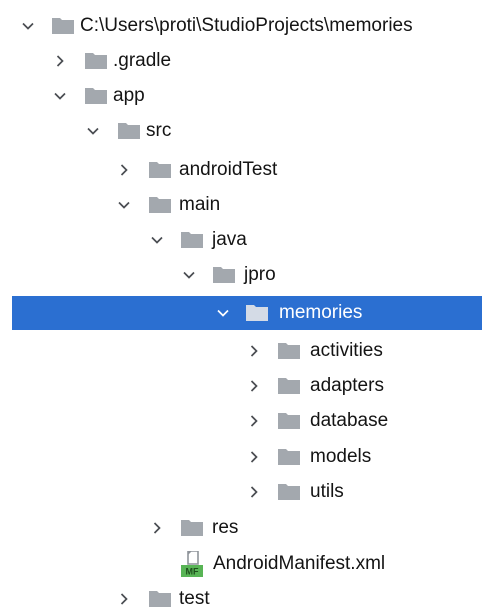 This screenshot has height=616, width=482. I want to click on tree-node-label: jpro, so click(260, 274).